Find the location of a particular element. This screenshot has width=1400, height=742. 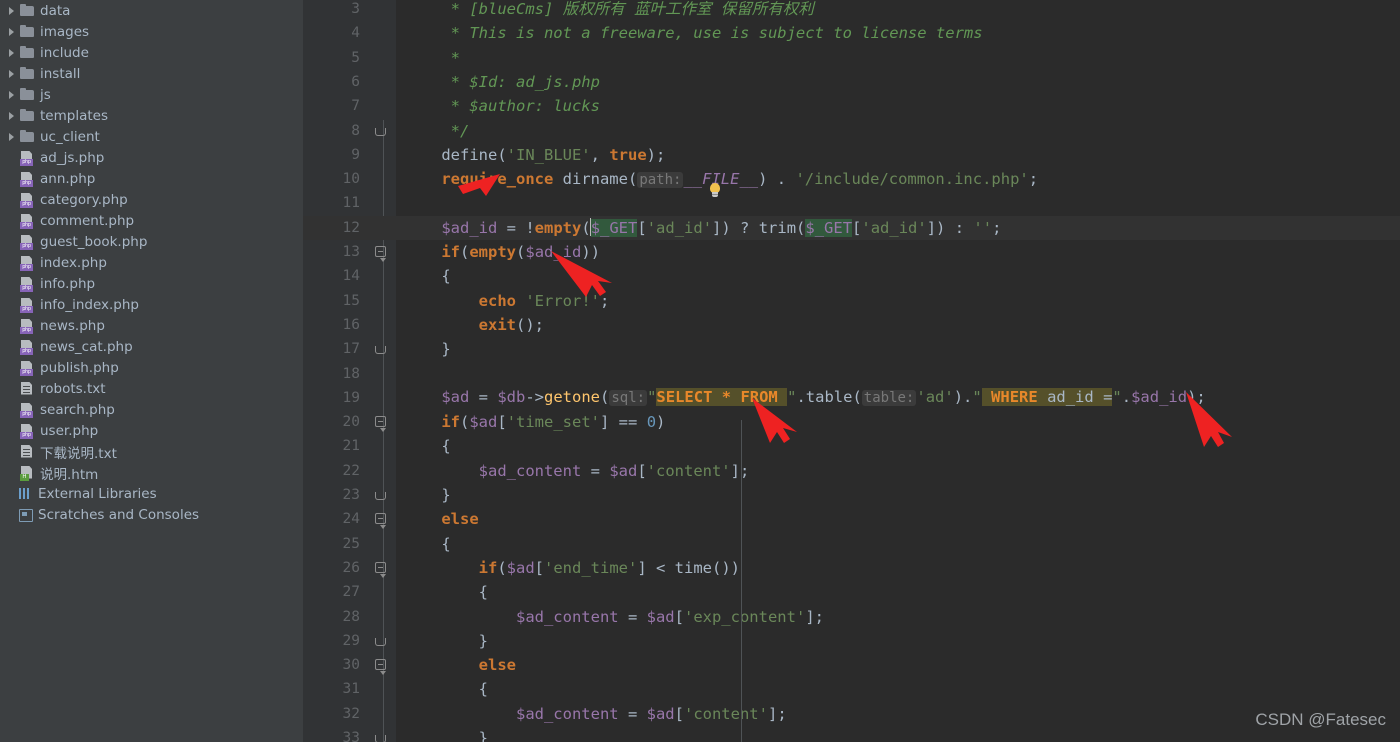

code-line-3: 3 * [blueCms] 版权所有 蓝叶工作室 保留所有权利 is located at coordinates (851, 10).